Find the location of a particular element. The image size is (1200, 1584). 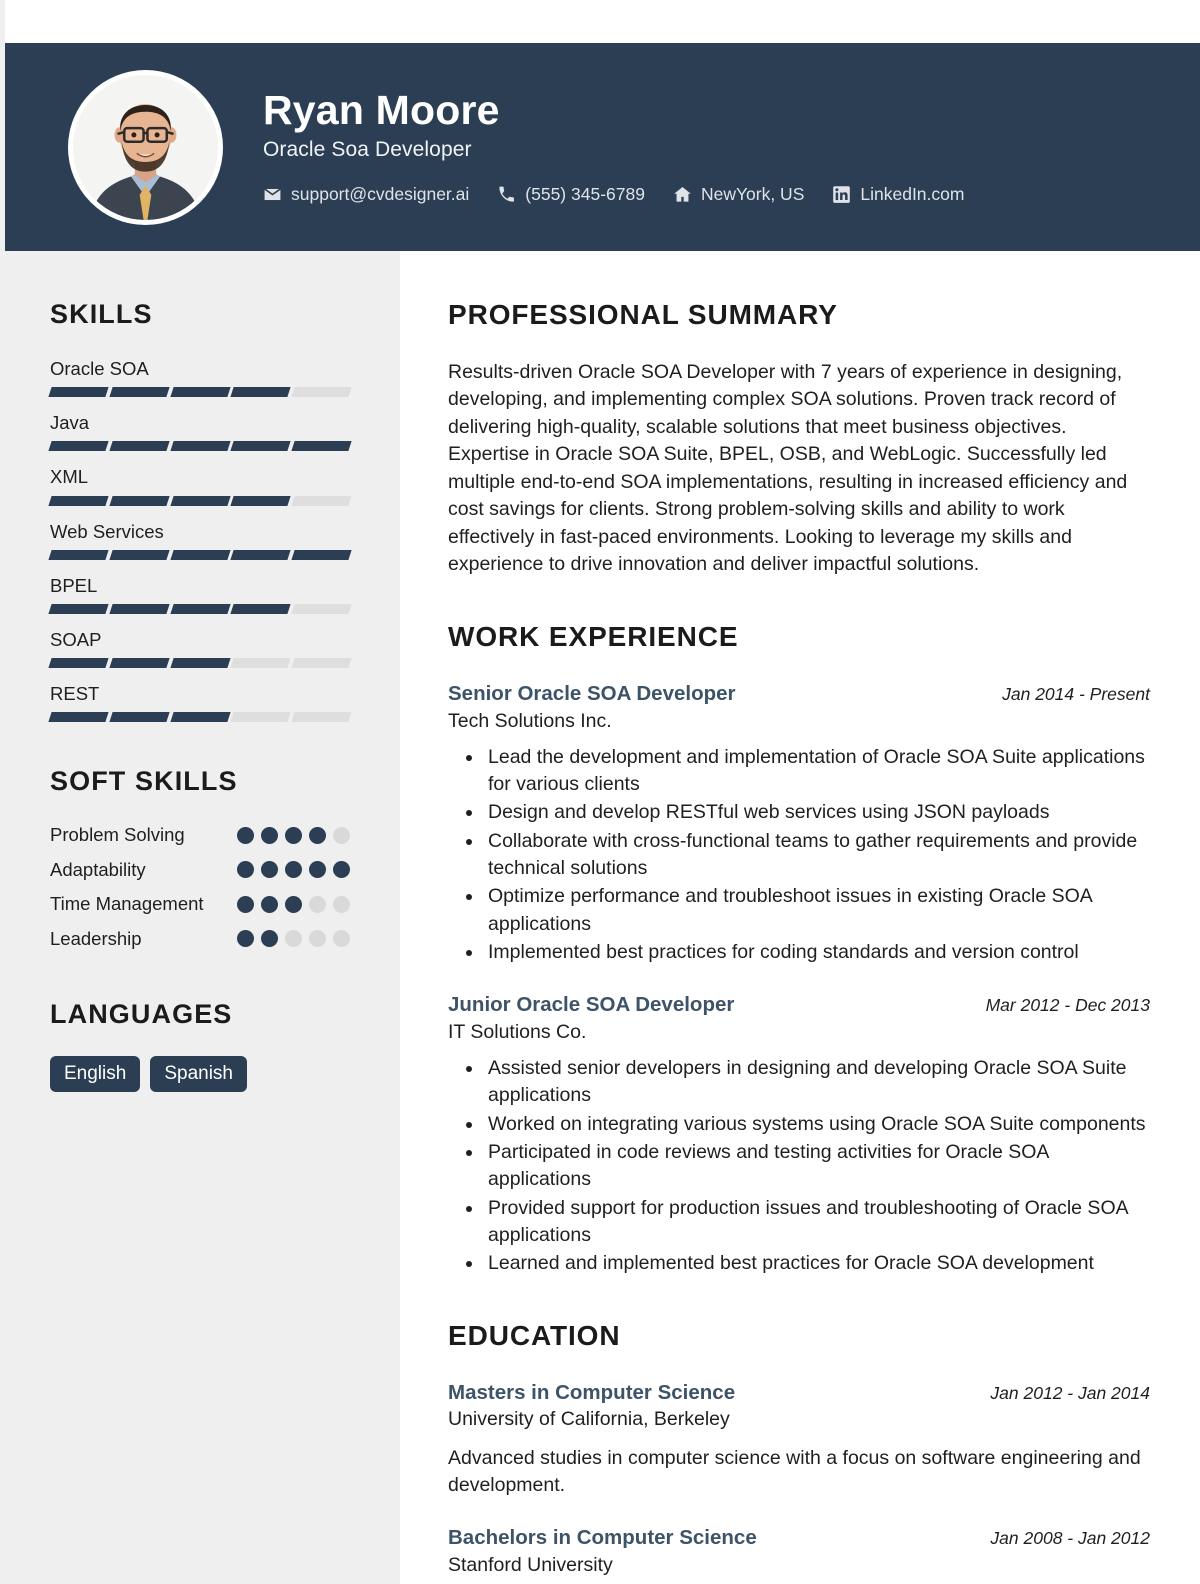

skill-item: SOAP is located at coordinates (200, 648).